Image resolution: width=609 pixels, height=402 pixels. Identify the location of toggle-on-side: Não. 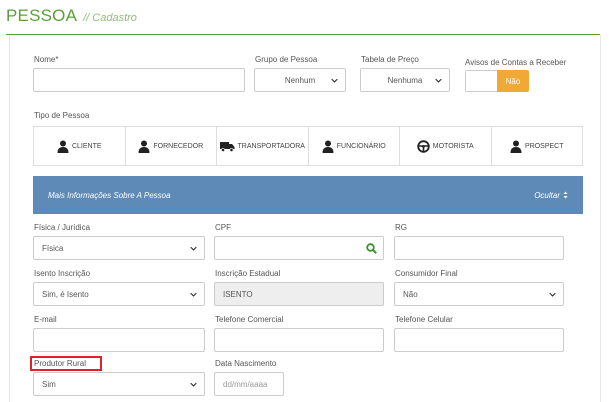
(513, 81).